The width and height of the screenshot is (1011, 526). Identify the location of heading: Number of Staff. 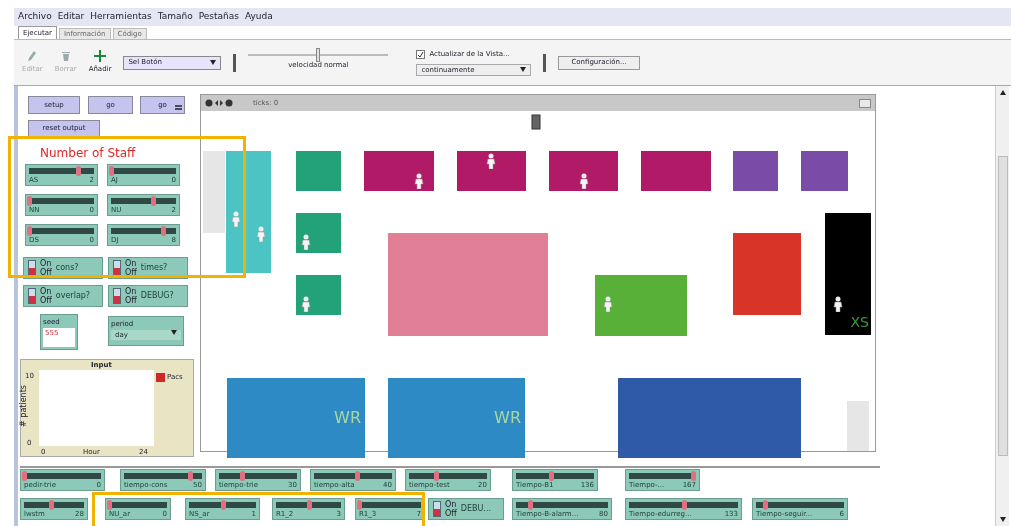
(88, 153).